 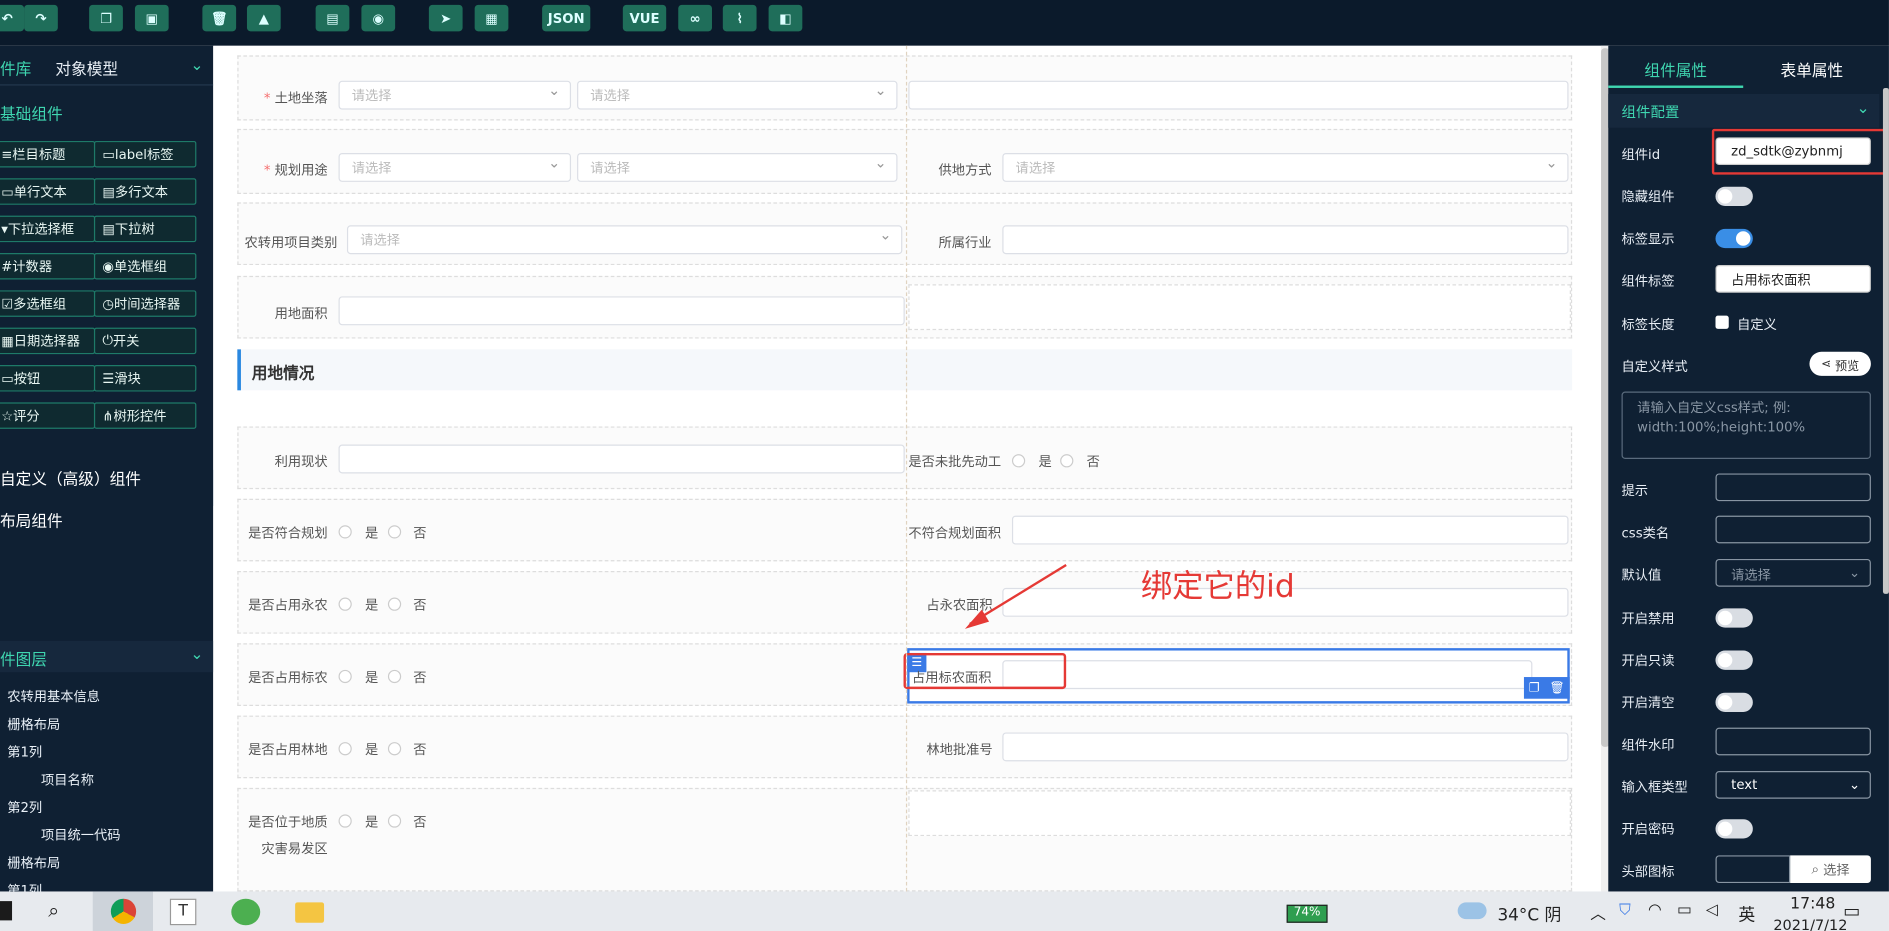 I want to click on json-button: JSON, so click(x=566, y=18).